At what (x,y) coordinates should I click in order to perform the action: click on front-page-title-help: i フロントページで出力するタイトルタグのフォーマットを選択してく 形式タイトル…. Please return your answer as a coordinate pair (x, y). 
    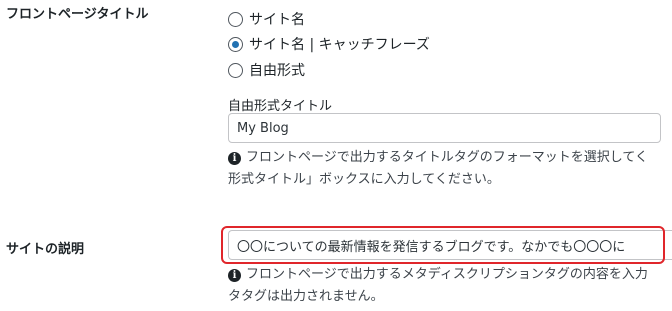
    Looking at the image, I should click on (450, 169).